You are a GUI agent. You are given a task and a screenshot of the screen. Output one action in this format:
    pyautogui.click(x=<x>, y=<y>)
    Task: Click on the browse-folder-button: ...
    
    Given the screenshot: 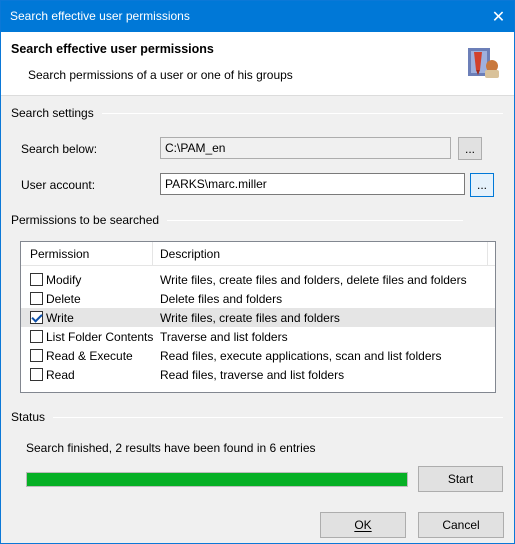 What is the action you would take?
    pyautogui.click(x=470, y=148)
    